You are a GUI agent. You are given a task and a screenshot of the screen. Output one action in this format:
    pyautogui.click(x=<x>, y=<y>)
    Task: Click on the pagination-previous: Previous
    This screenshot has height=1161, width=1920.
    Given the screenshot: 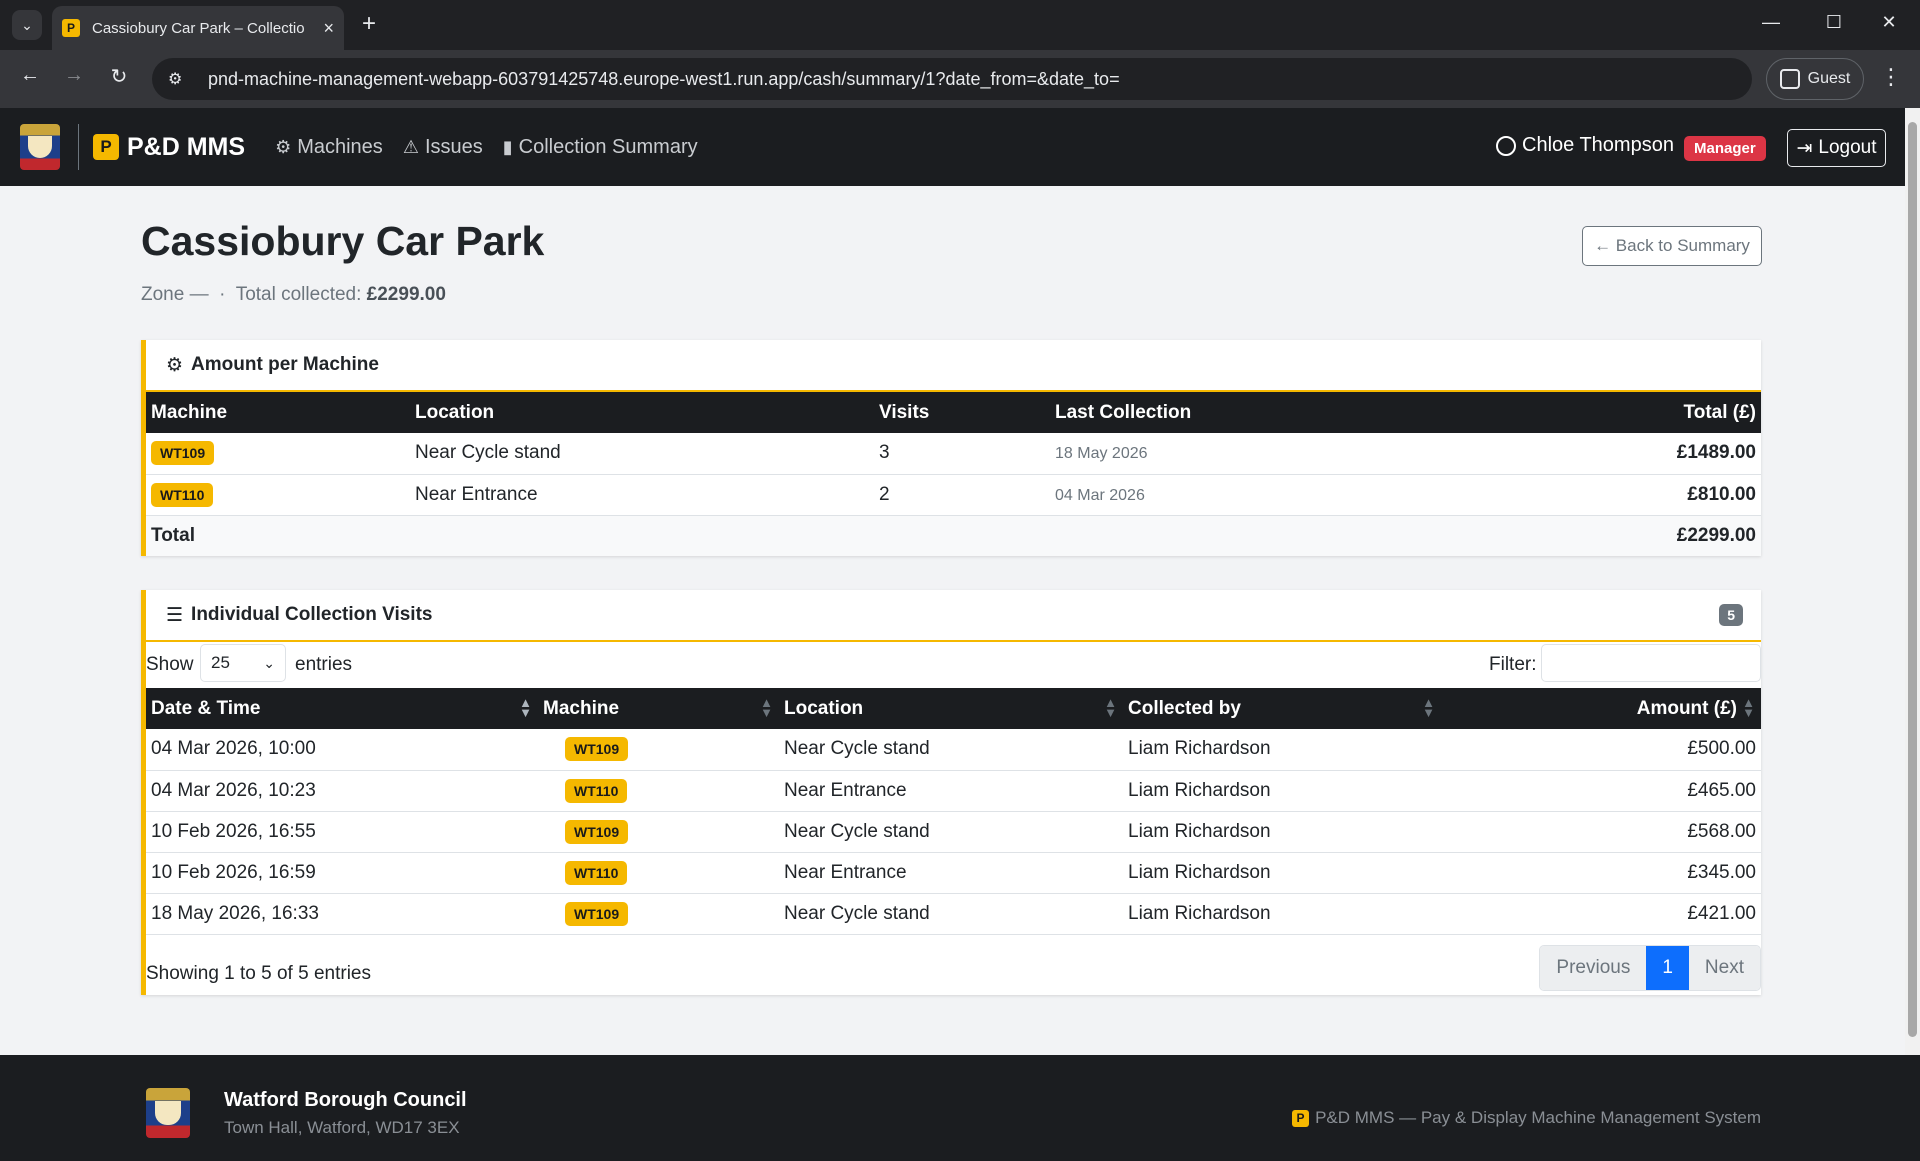 What is the action you would take?
    pyautogui.click(x=1593, y=967)
    